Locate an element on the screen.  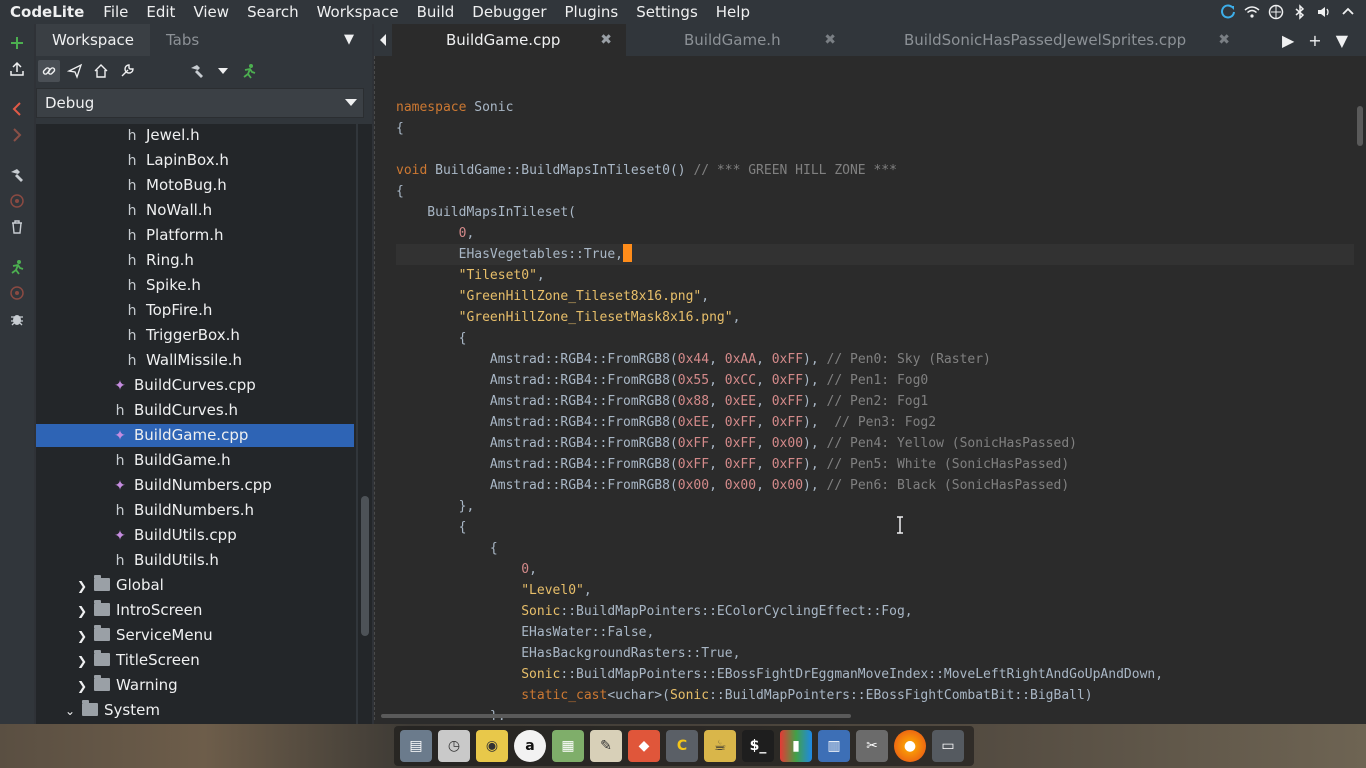
editor-horizontal-scrollbar is located at coordinates (865, 716).